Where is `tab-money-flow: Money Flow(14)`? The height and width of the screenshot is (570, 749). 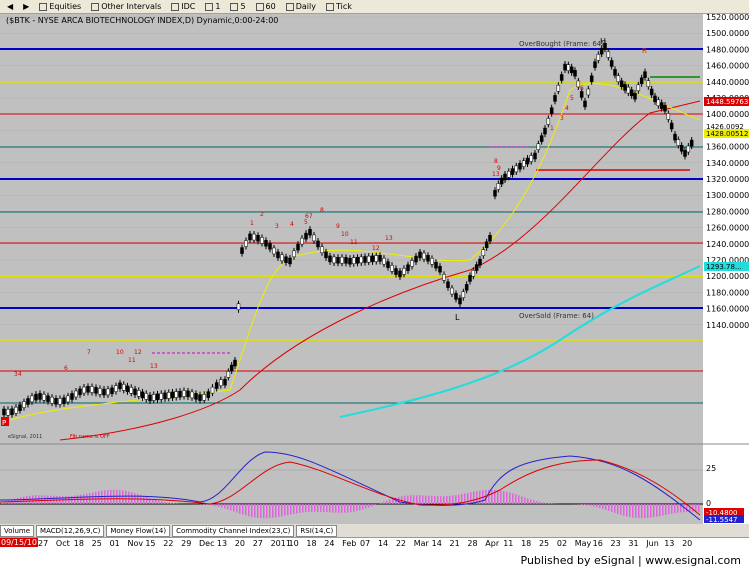
tab-money-flow: Money Flow(14) is located at coordinates (138, 530).